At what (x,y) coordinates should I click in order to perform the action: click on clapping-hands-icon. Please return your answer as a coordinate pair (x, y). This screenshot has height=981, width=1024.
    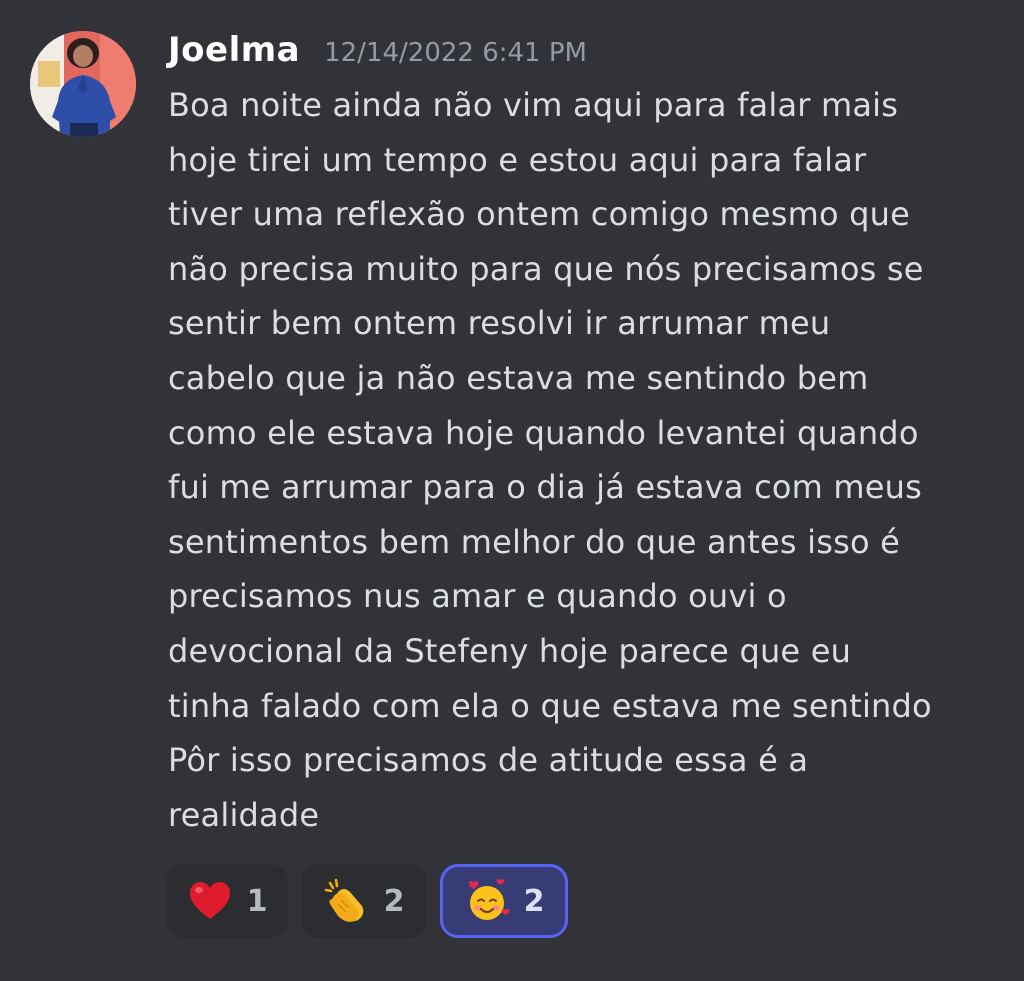
    Looking at the image, I should click on (347, 901).